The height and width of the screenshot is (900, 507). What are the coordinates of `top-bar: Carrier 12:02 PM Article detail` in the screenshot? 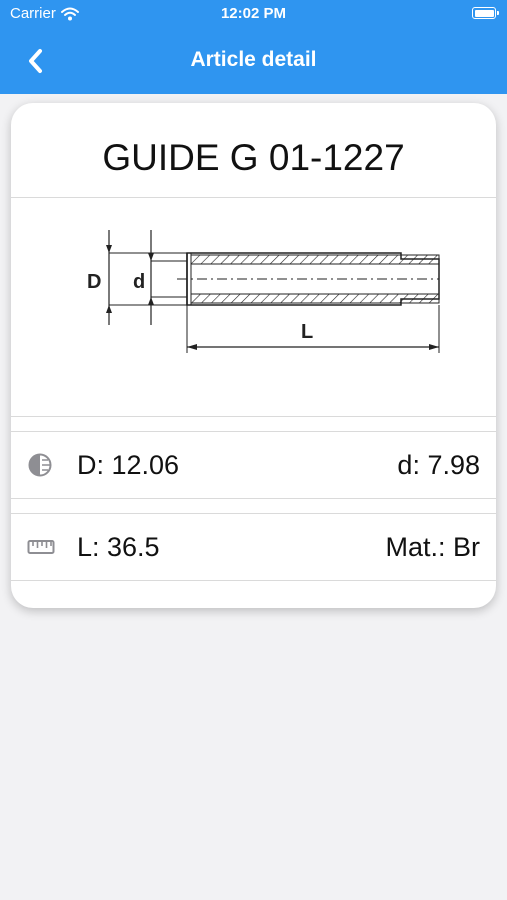 It's located at (253, 47).